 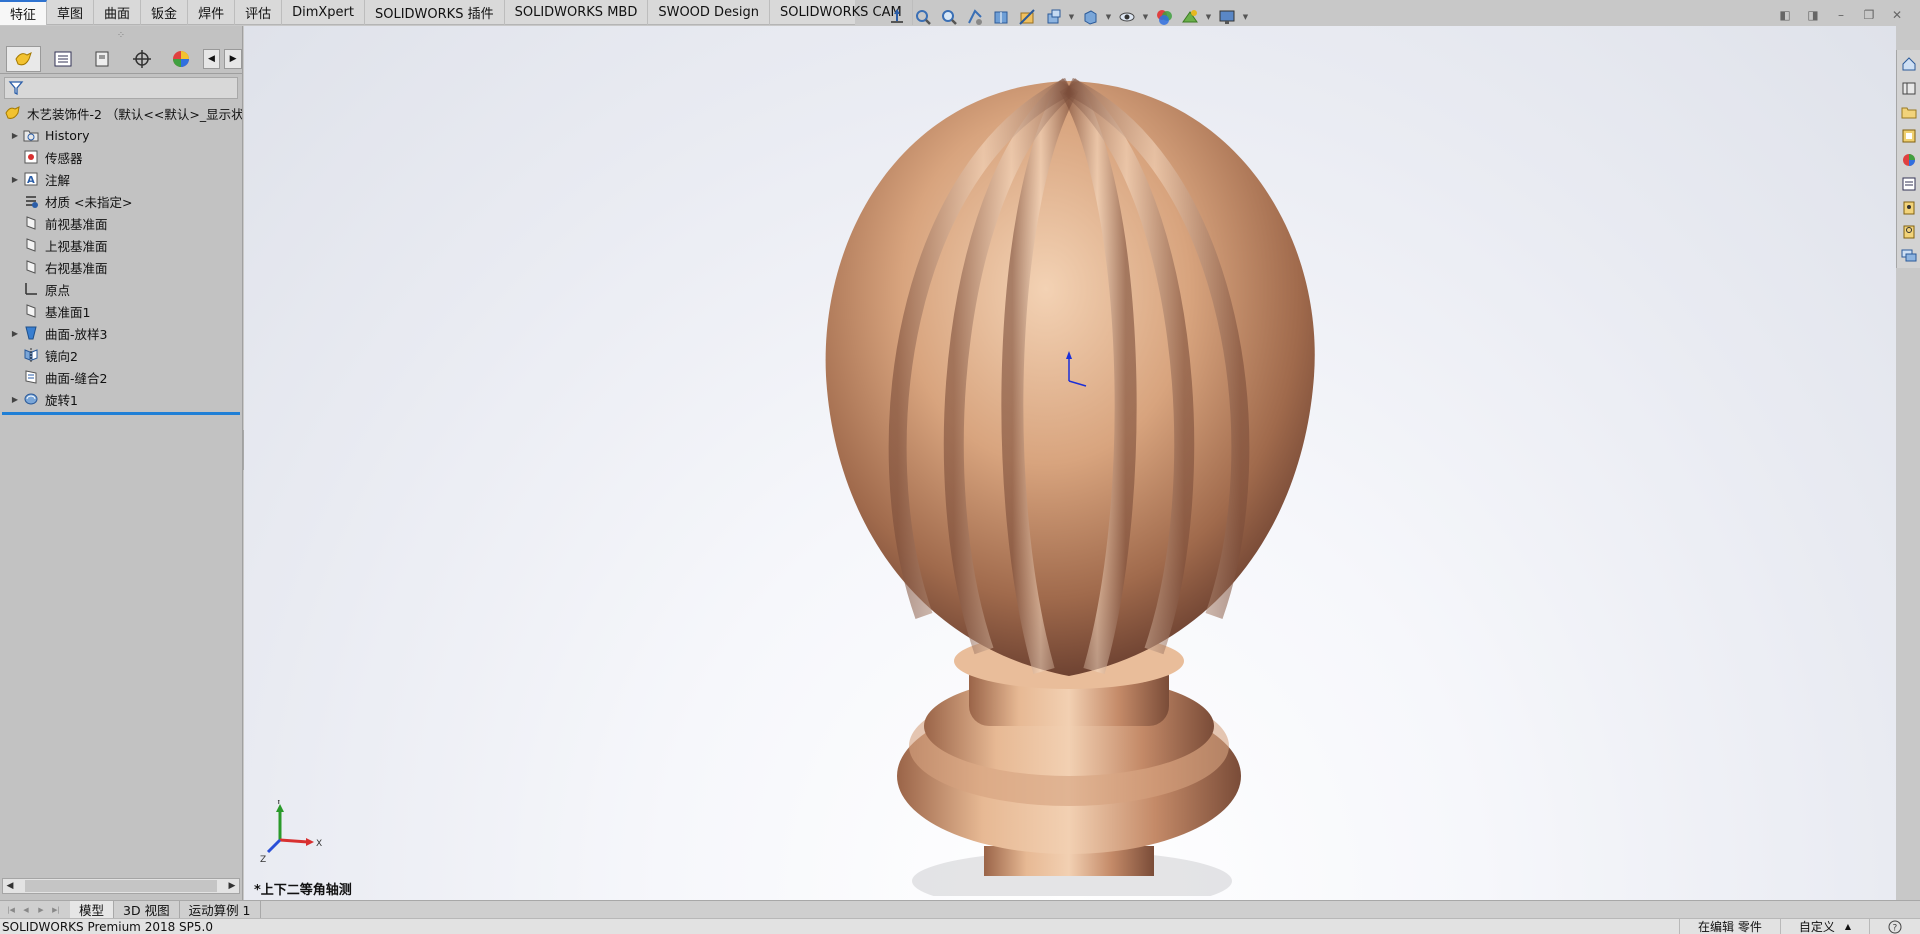 What do you see at coordinates (61, 356) in the screenshot?
I see `tree-item-label: 镜向2` at bounding box center [61, 356].